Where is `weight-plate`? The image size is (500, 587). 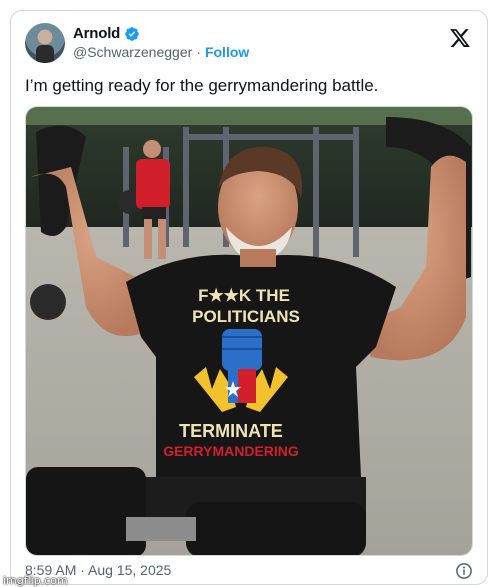 weight-plate is located at coordinates (48, 302).